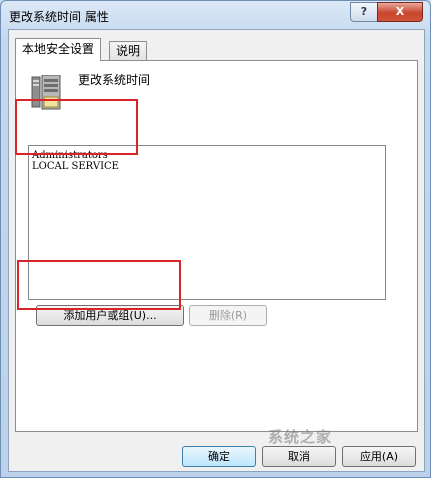 This screenshot has height=478, width=431. Describe the element at coordinates (128, 51) in the screenshot. I see `tab-explain: 说明` at that location.